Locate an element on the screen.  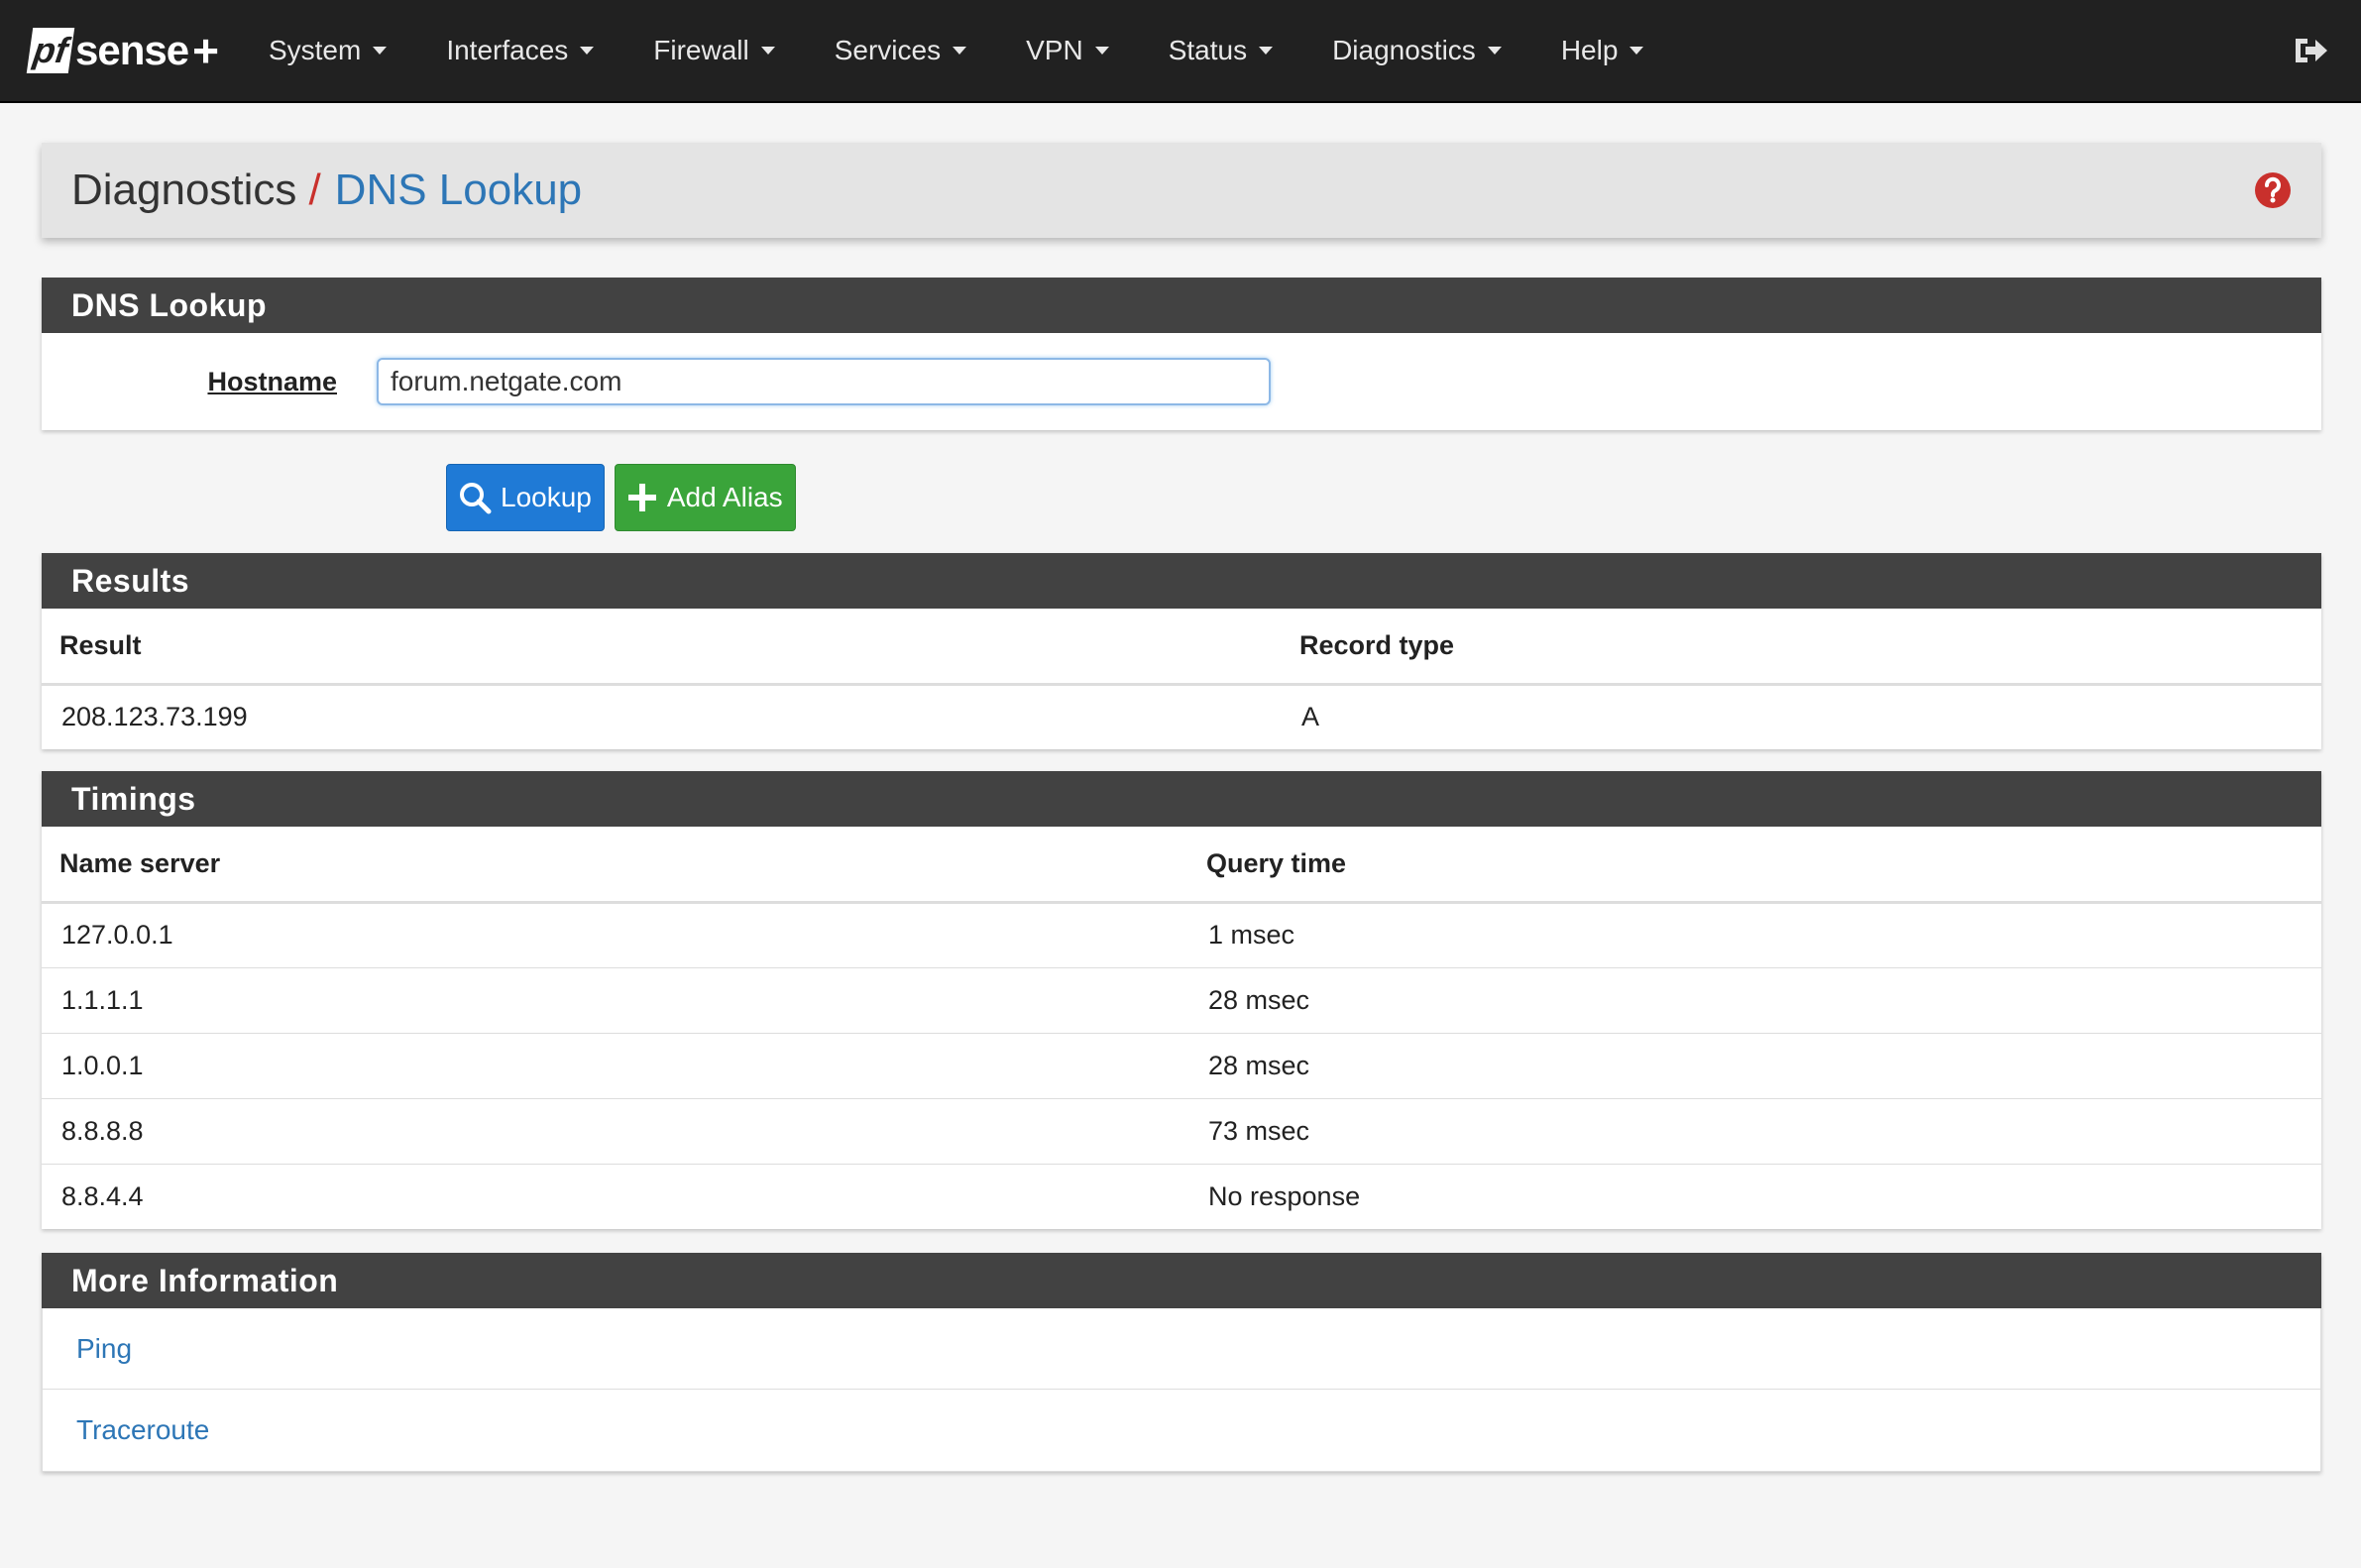
nav-help-label: Help is located at coordinates (1589, 50).